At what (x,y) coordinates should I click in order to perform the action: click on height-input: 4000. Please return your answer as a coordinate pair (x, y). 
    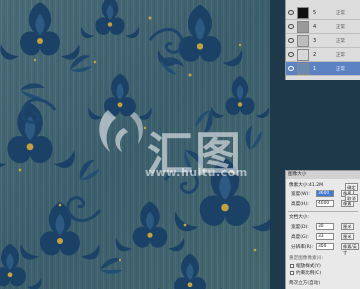
    Looking at the image, I should click on (325, 203).